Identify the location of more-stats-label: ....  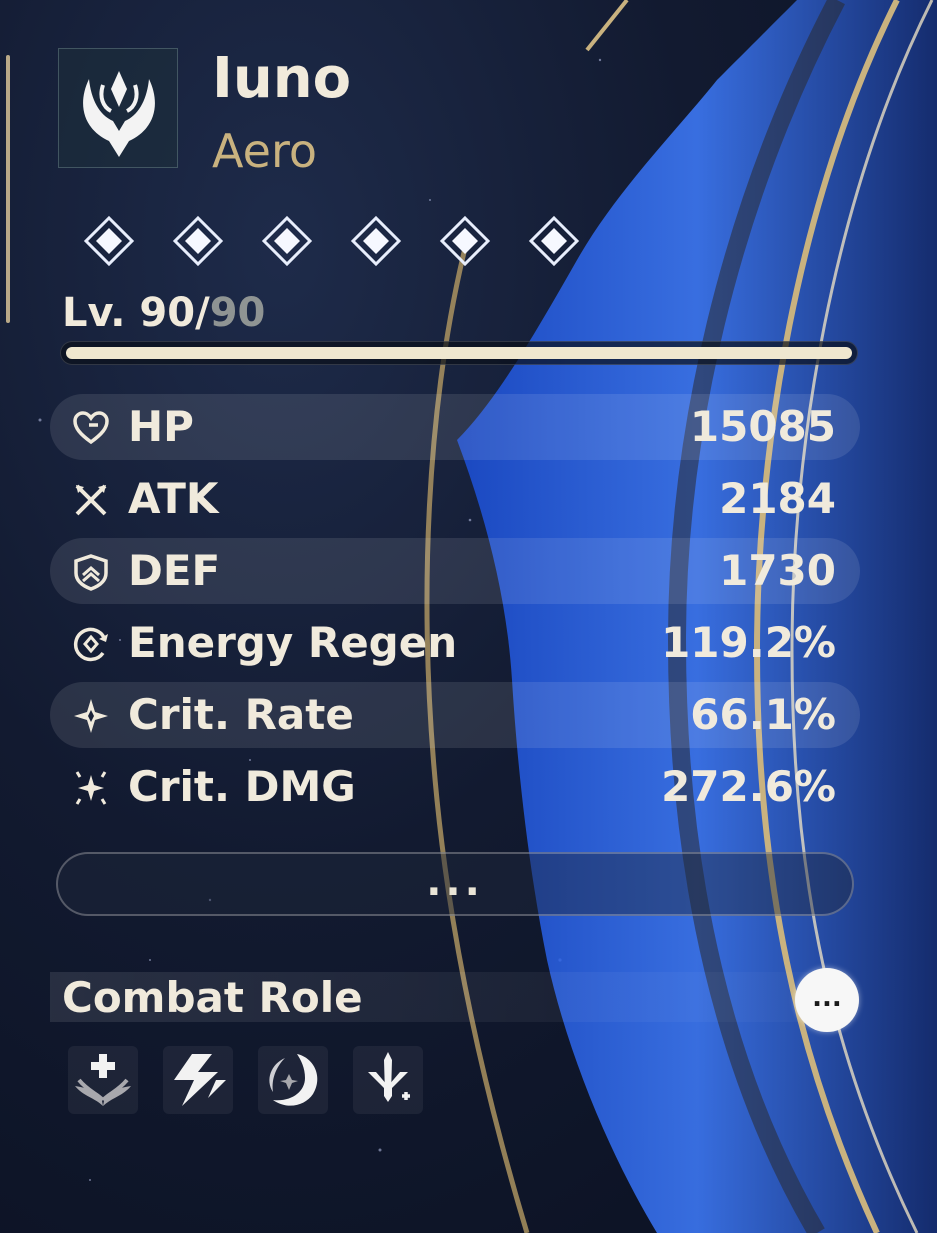
(455, 882).